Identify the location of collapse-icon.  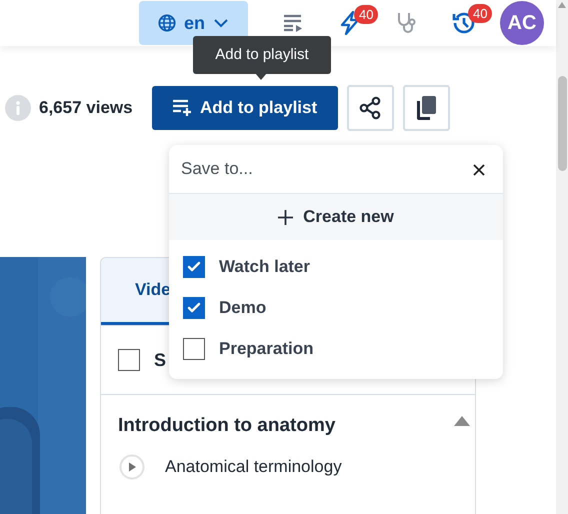
(462, 421).